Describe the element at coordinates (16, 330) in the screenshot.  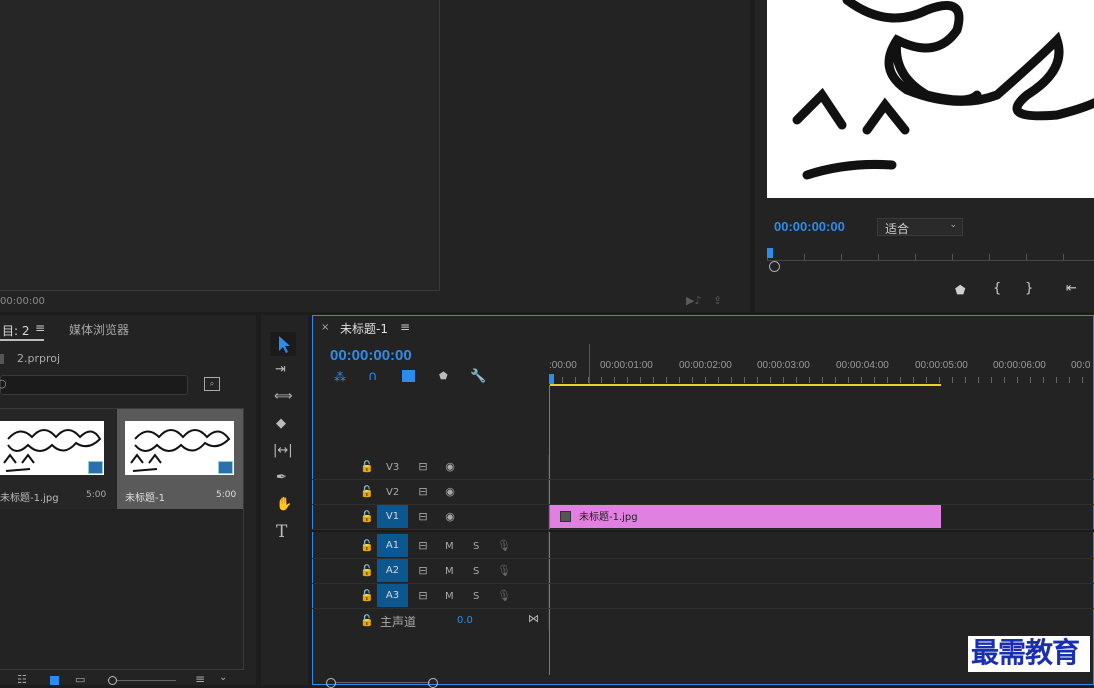
I see `tab-project: 目: 2` at that location.